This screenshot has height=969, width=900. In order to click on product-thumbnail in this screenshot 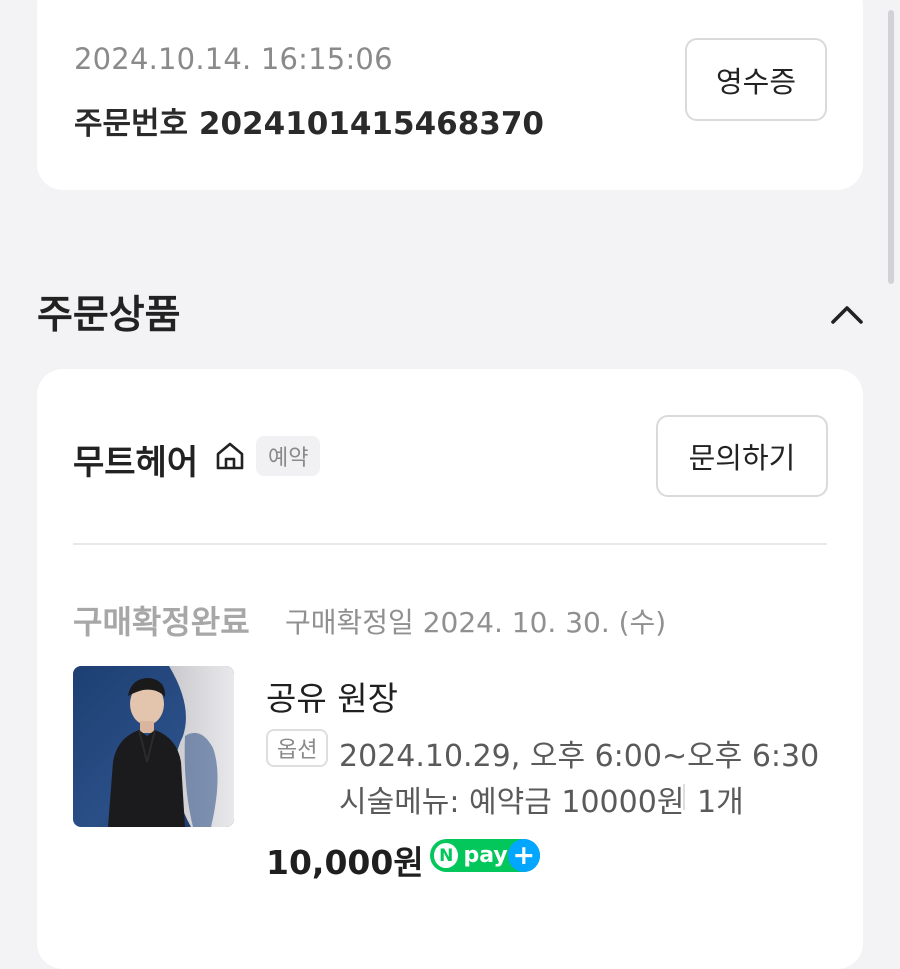, I will do `click(153, 746)`.